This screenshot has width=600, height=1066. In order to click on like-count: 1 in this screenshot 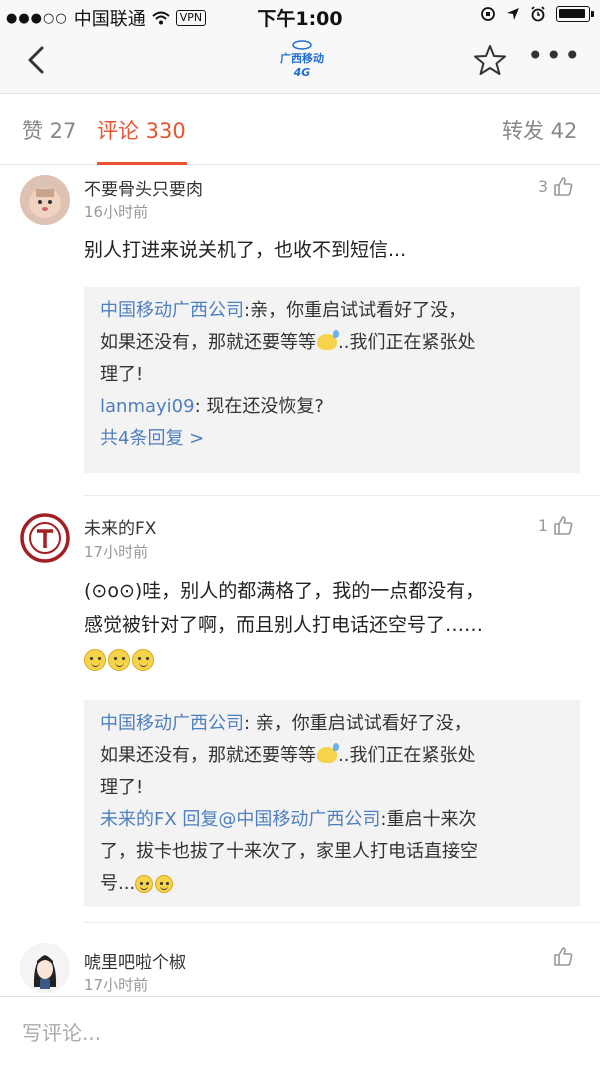, I will do `click(542, 525)`.